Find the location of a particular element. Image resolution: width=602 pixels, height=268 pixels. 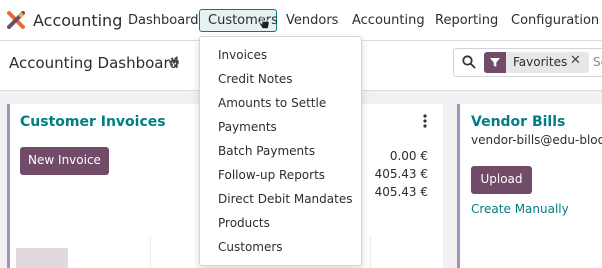

menu-item-direct-debit-mandates: Direct Debit Mandates is located at coordinates (285, 199).